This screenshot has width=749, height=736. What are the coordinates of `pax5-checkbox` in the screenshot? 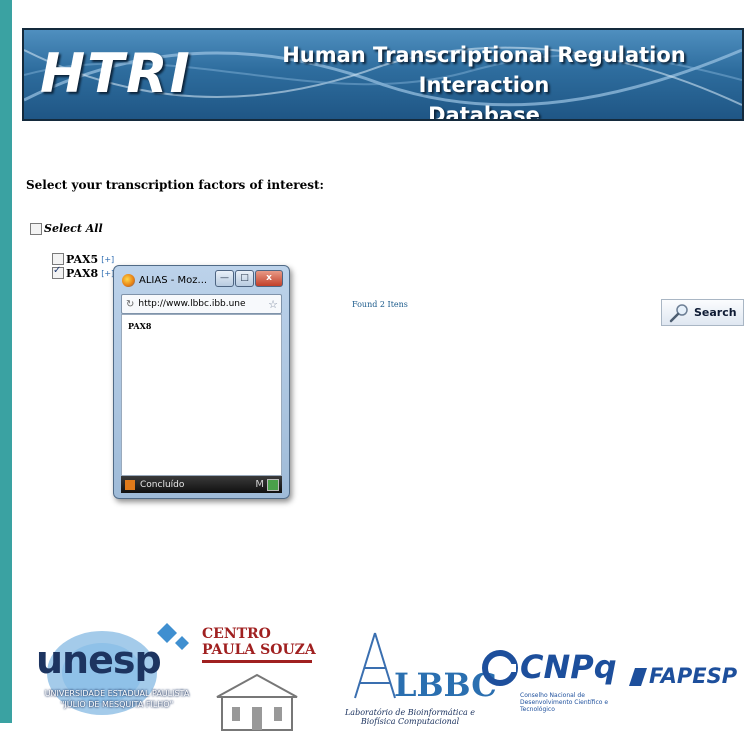 It's located at (58, 259).